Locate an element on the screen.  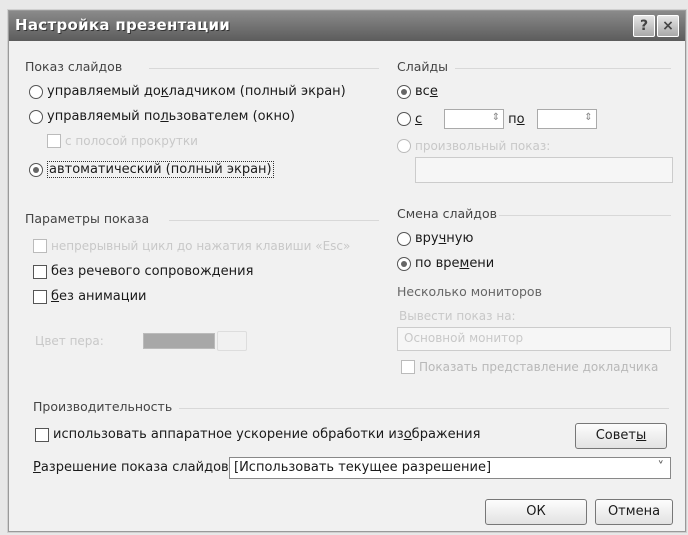
display-on-value: Основной монитор is located at coordinates (464, 338).